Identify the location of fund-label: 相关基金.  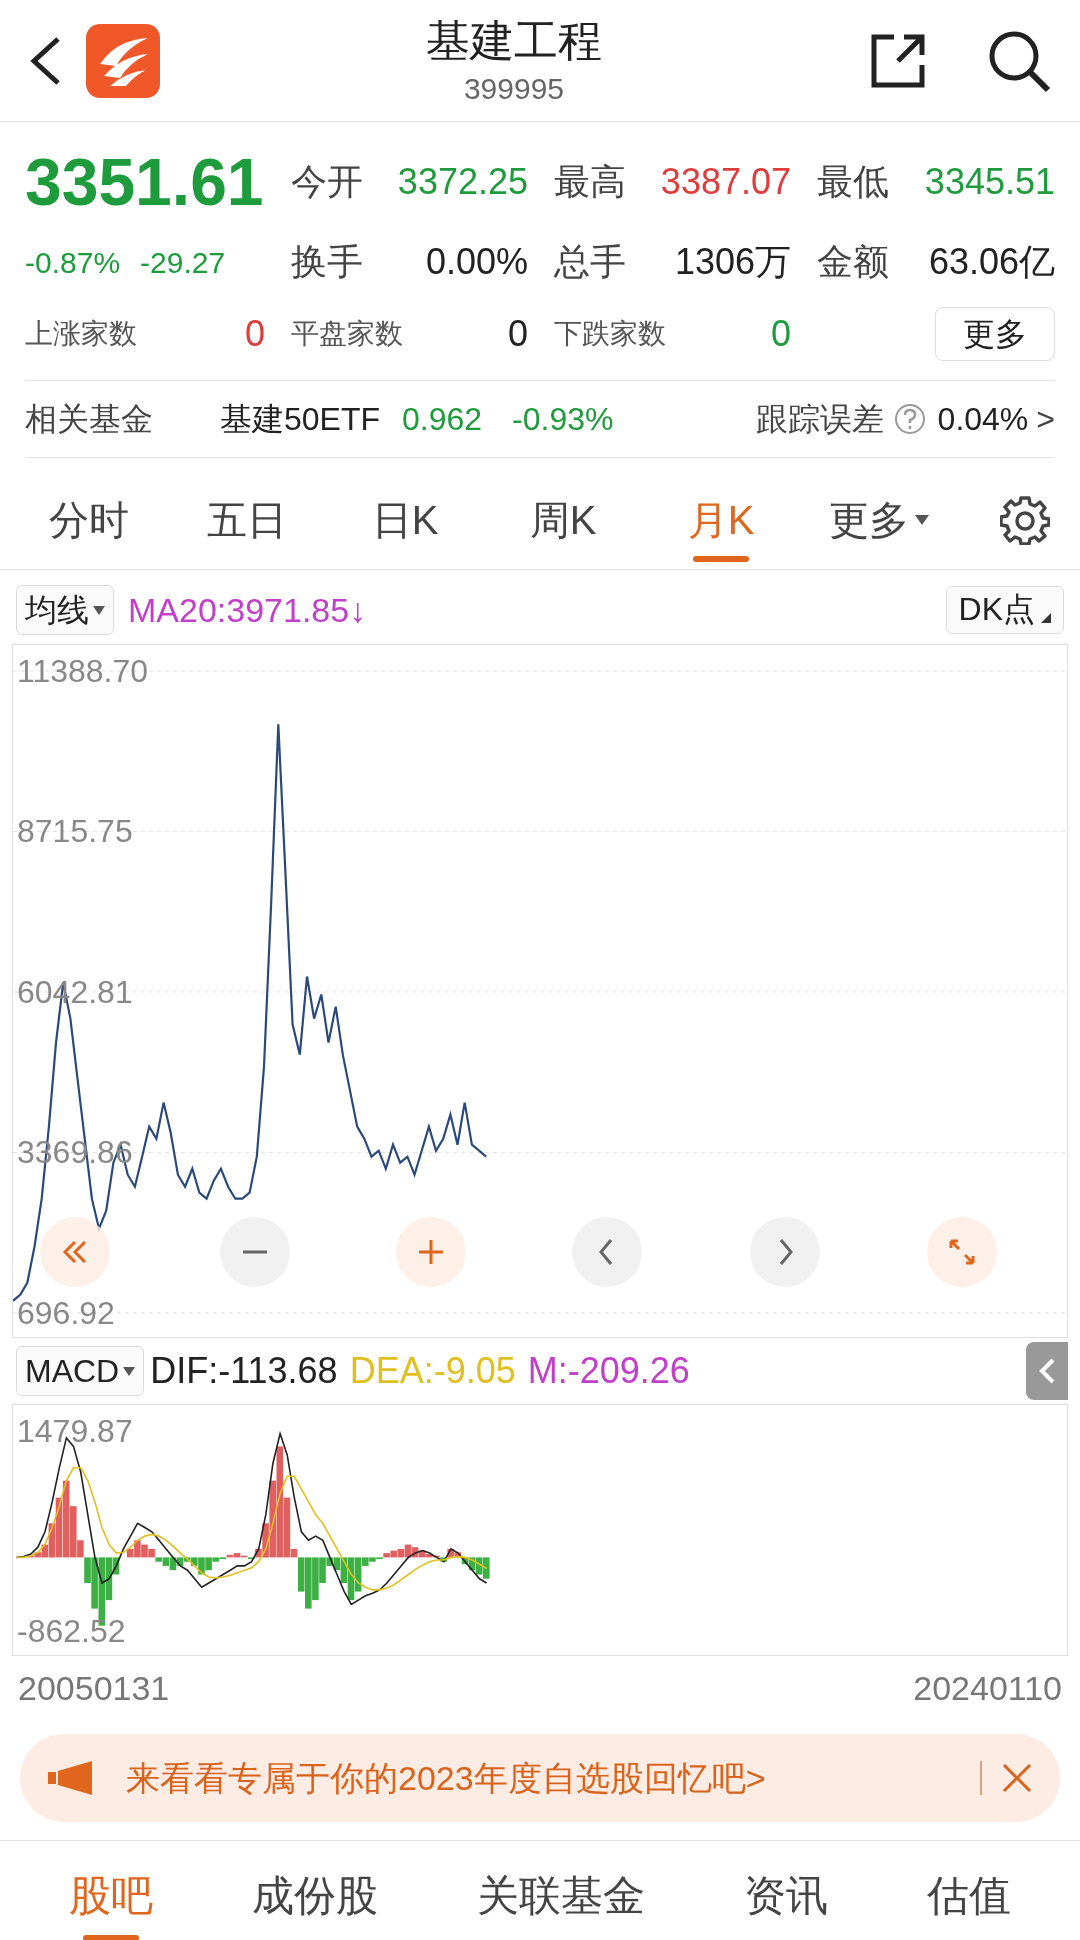
(89, 419).